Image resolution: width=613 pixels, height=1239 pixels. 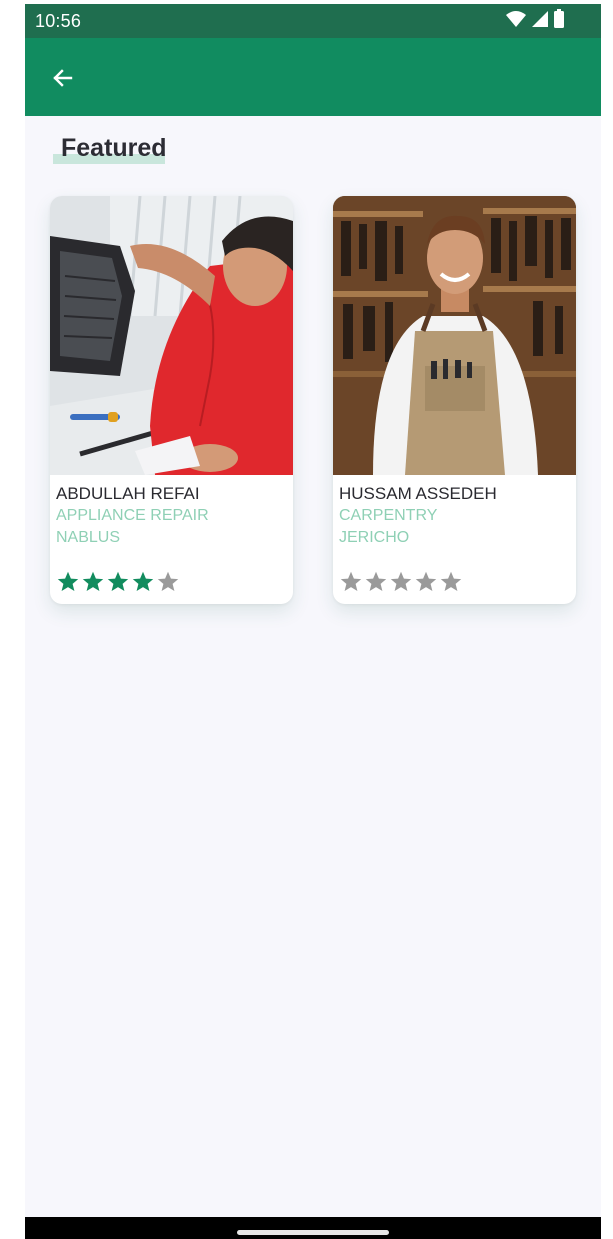 I want to click on cellular-signal-icon, so click(x=540, y=21).